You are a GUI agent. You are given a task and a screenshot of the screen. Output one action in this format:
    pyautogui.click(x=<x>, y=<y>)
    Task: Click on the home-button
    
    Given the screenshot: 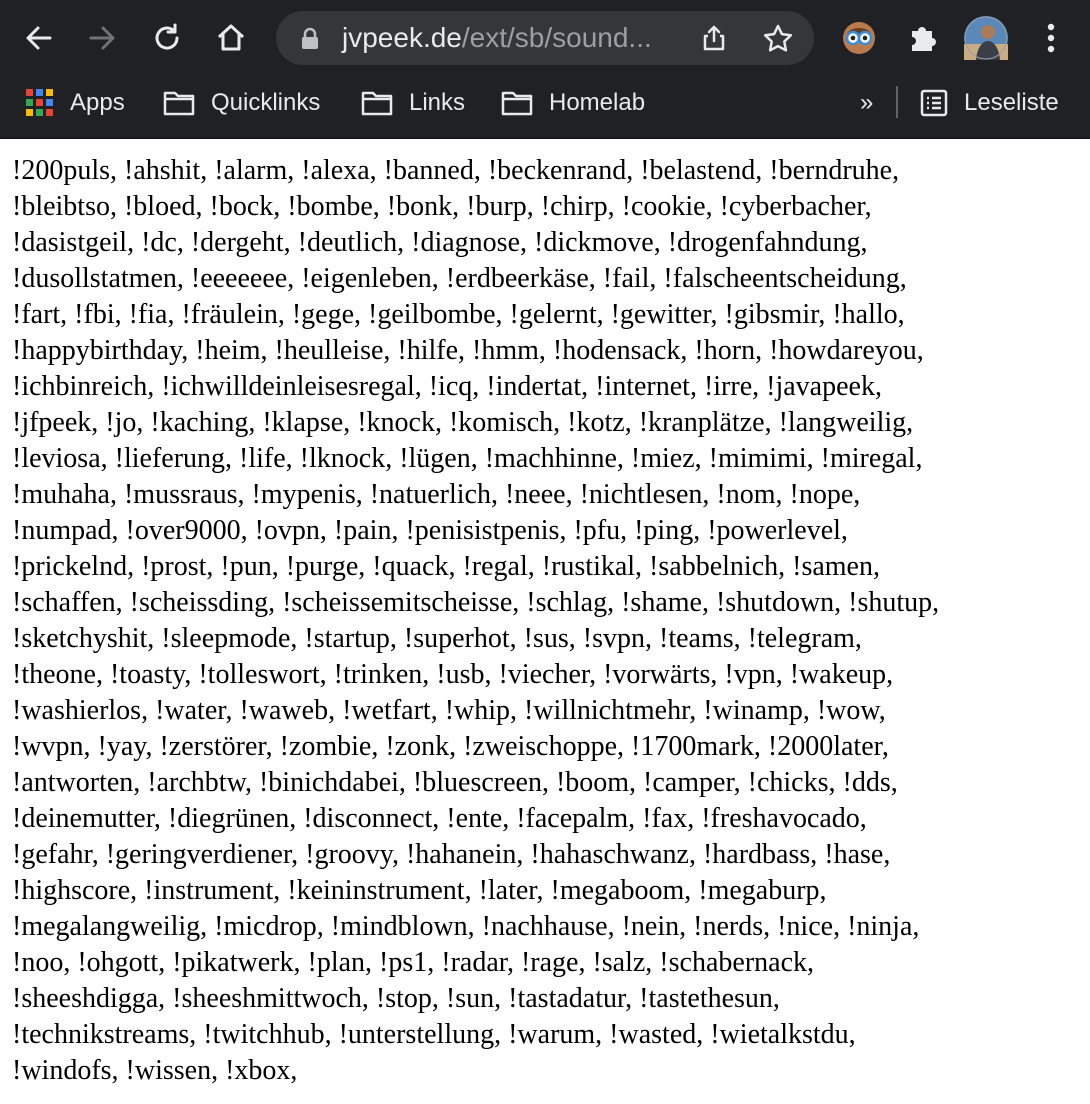 What is the action you would take?
    pyautogui.click(x=231, y=38)
    